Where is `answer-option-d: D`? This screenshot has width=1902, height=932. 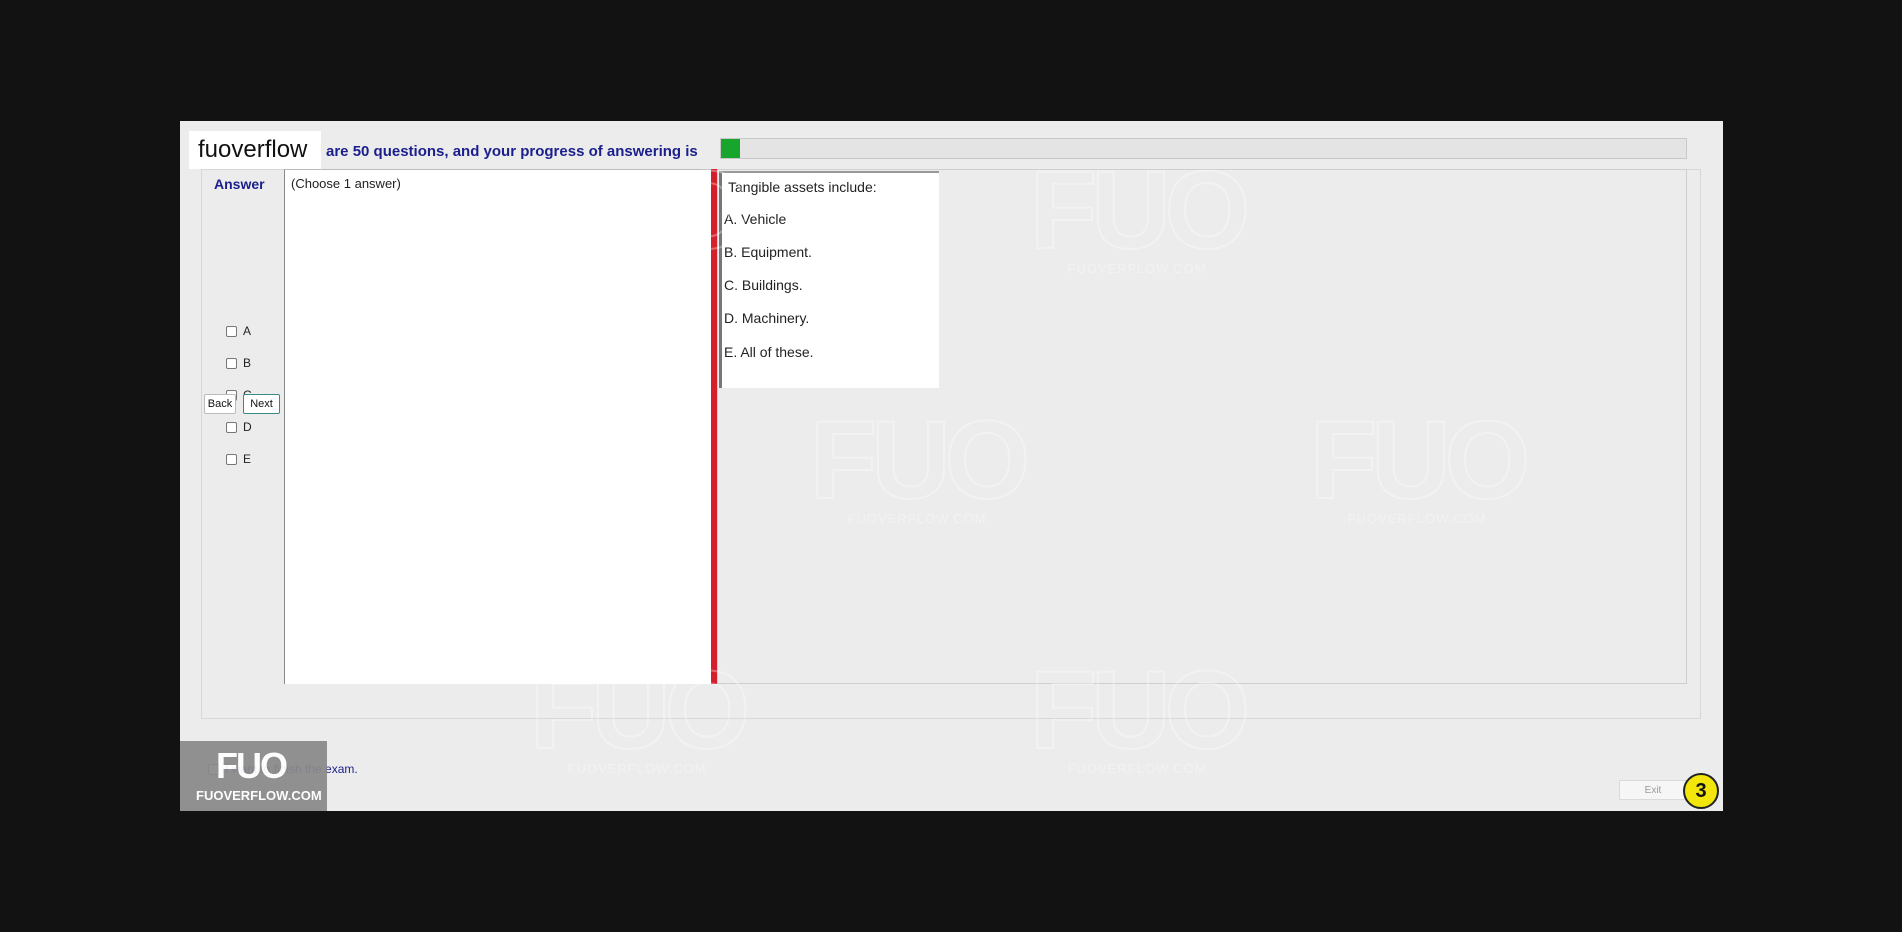
answer-option-d: D is located at coordinates (239, 427).